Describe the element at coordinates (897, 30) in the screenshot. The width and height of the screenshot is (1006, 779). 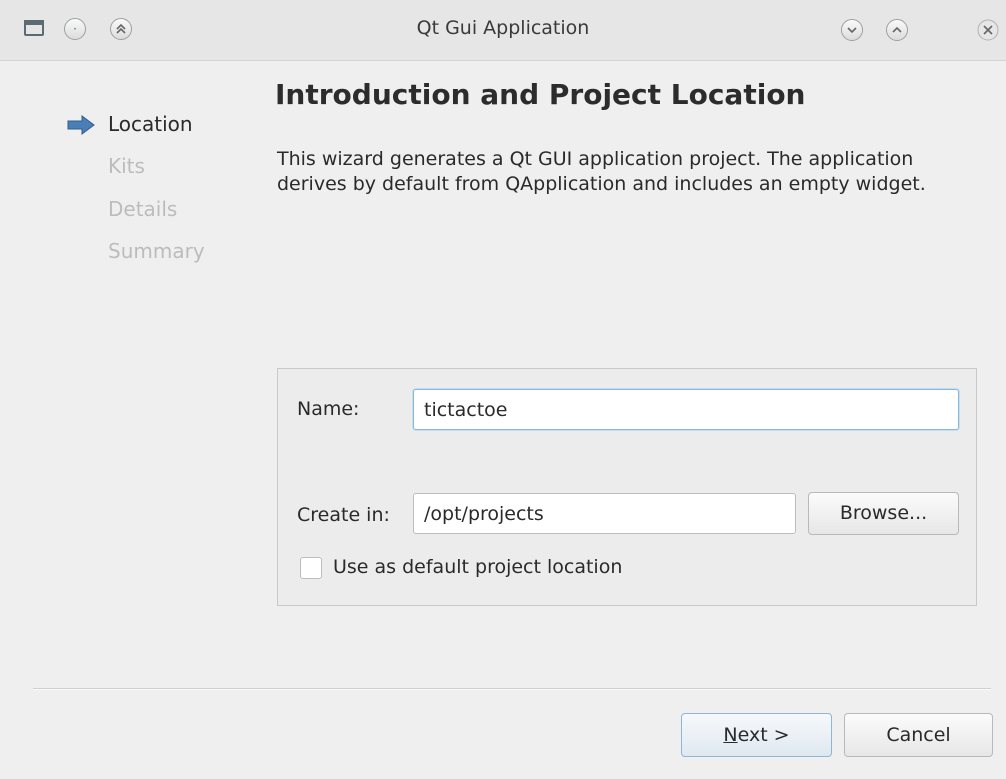
I see `chevron-up-icon` at that location.